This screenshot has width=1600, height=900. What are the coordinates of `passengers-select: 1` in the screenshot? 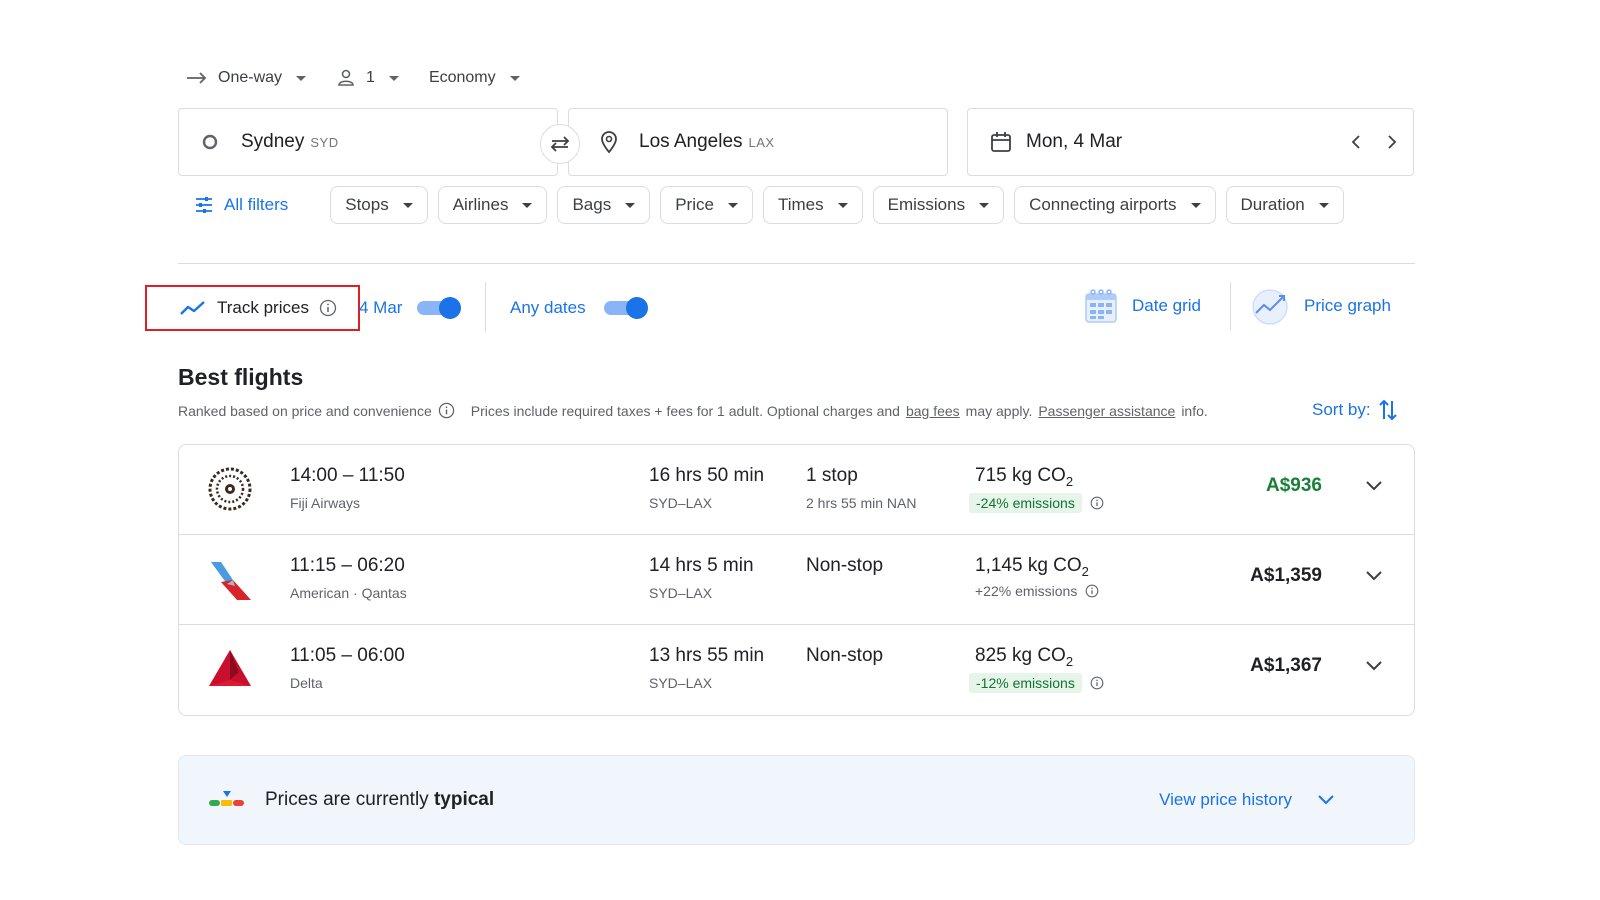 It's located at (367, 78).